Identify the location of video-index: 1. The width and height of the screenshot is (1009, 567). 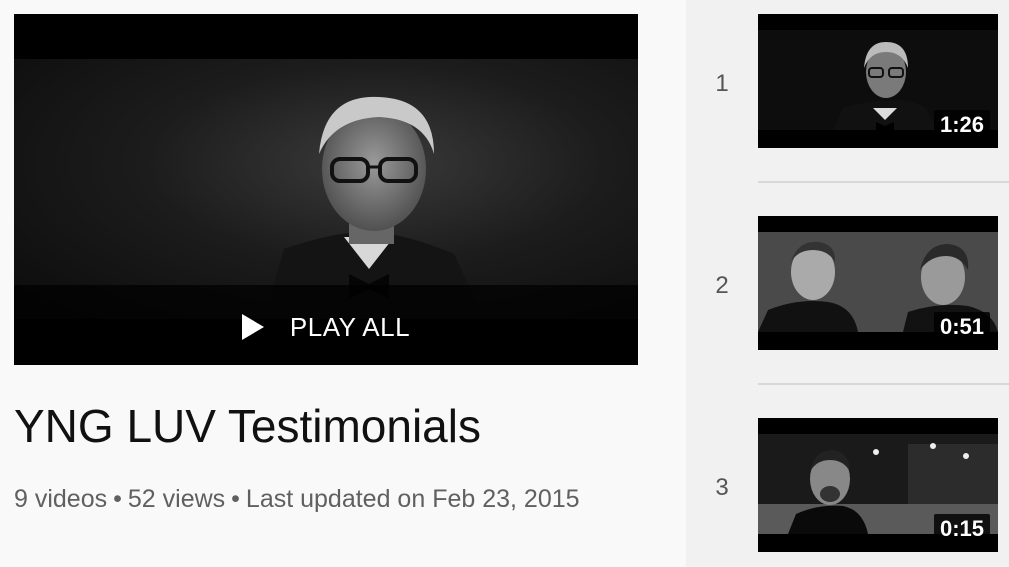
(722, 83).